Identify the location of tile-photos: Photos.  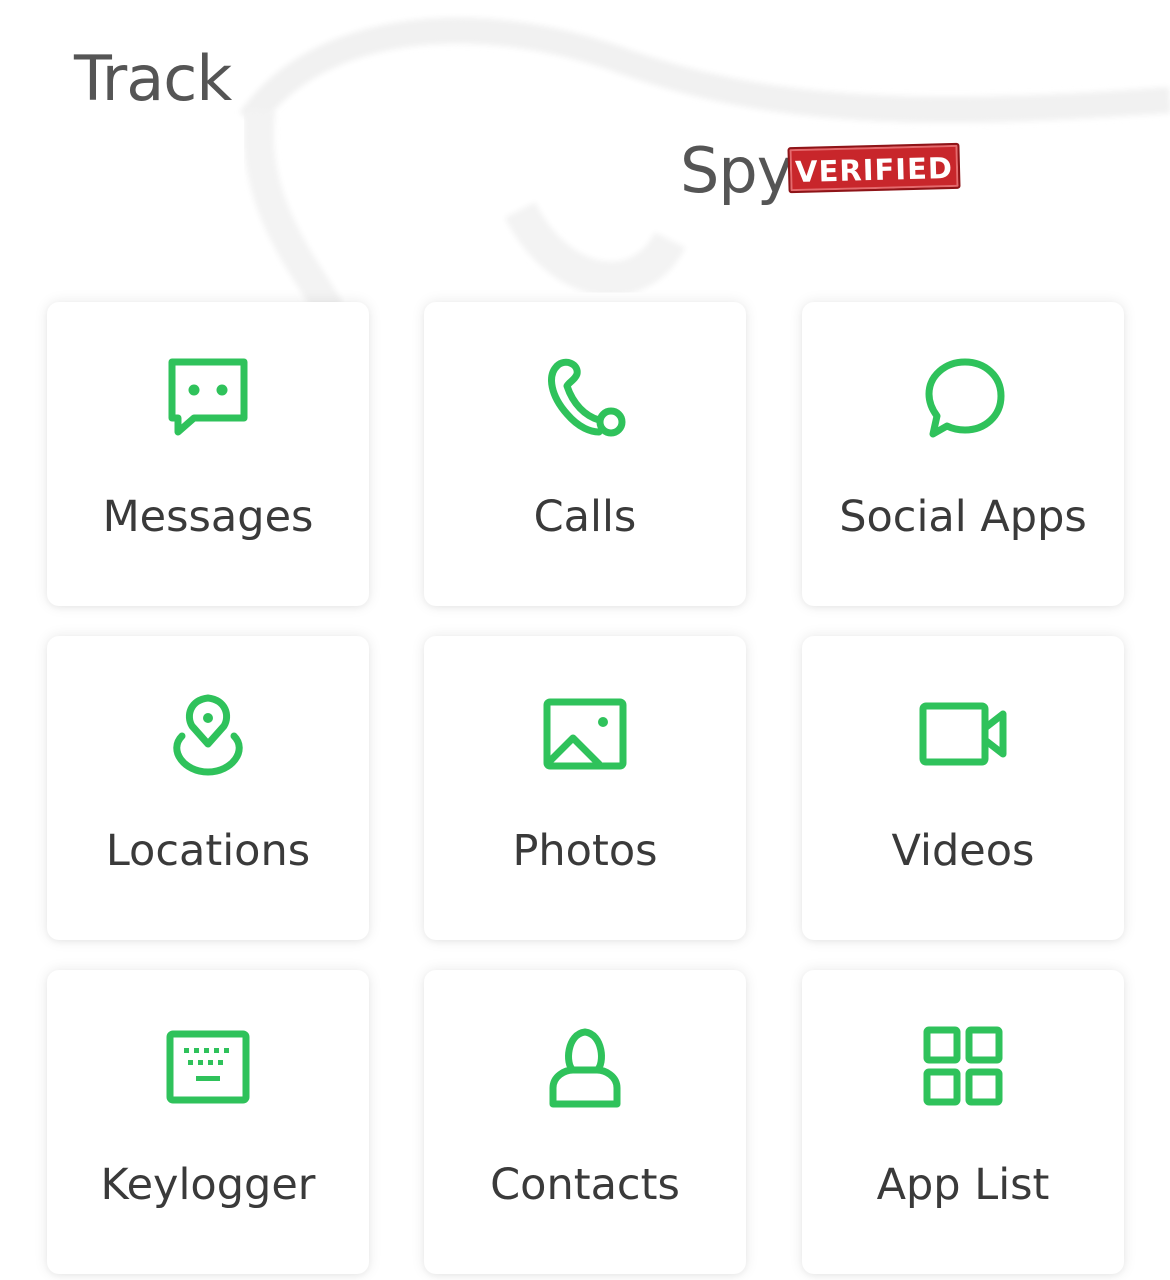
(585, 788).